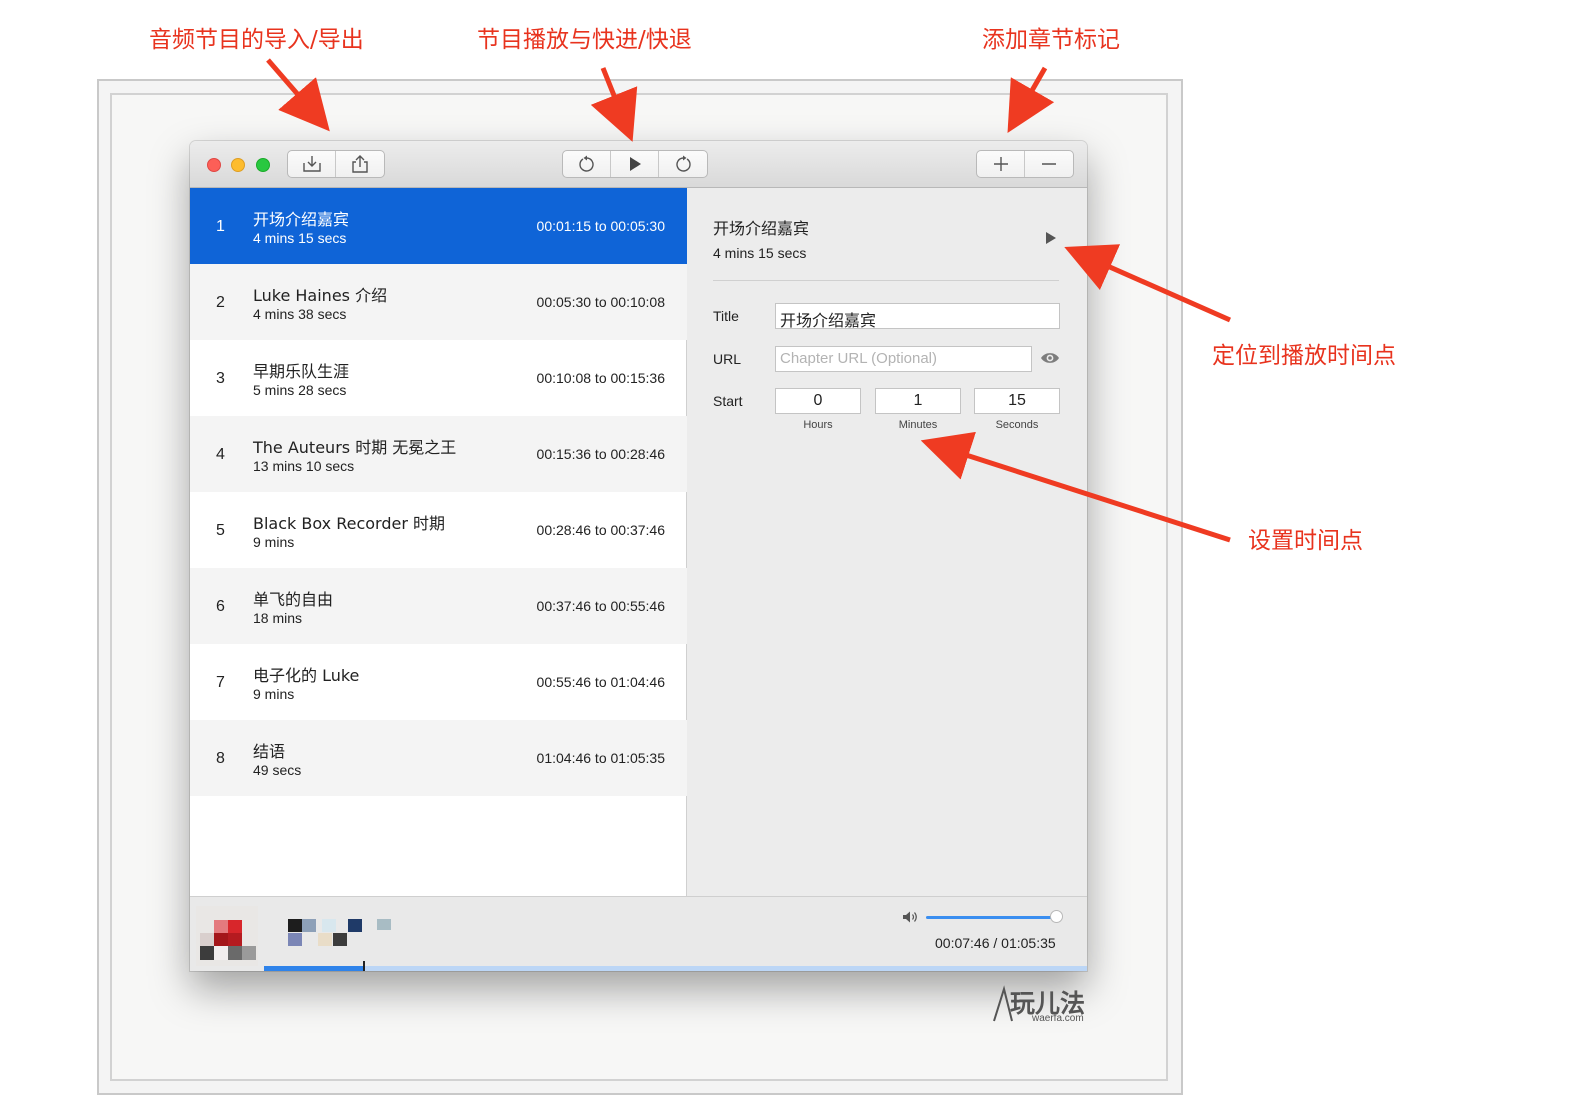  Describe the element at coordinates (638, 933) in the screenshot. I see `player-bar: 00:07:46 / 01:05:35` at that location.